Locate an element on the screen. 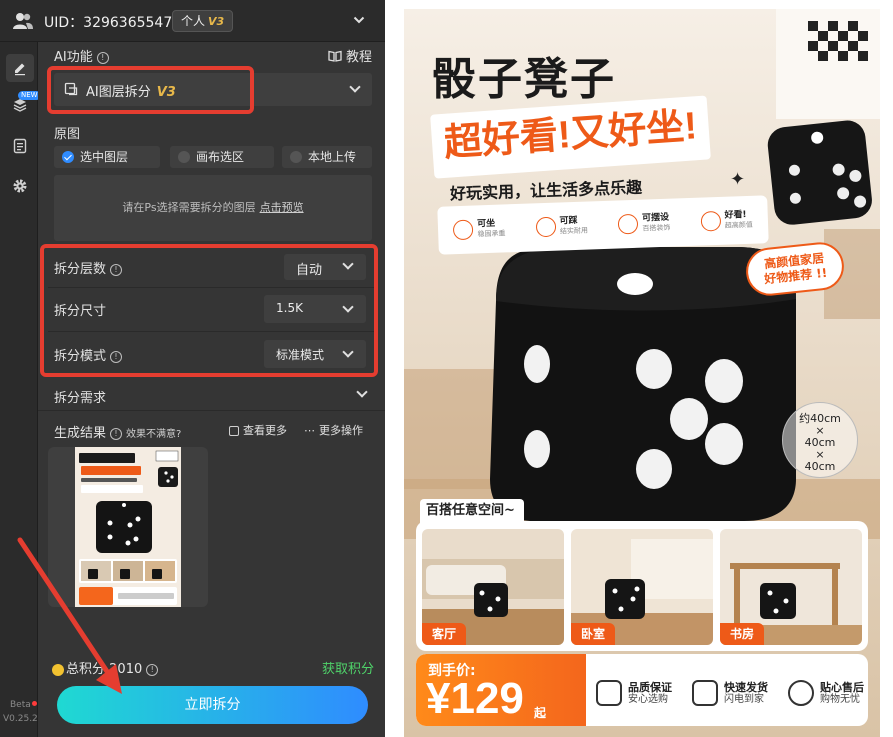 This screenshot has height=737, width=893. scene-tag: 客厅 is located at coordinates (444, 634).